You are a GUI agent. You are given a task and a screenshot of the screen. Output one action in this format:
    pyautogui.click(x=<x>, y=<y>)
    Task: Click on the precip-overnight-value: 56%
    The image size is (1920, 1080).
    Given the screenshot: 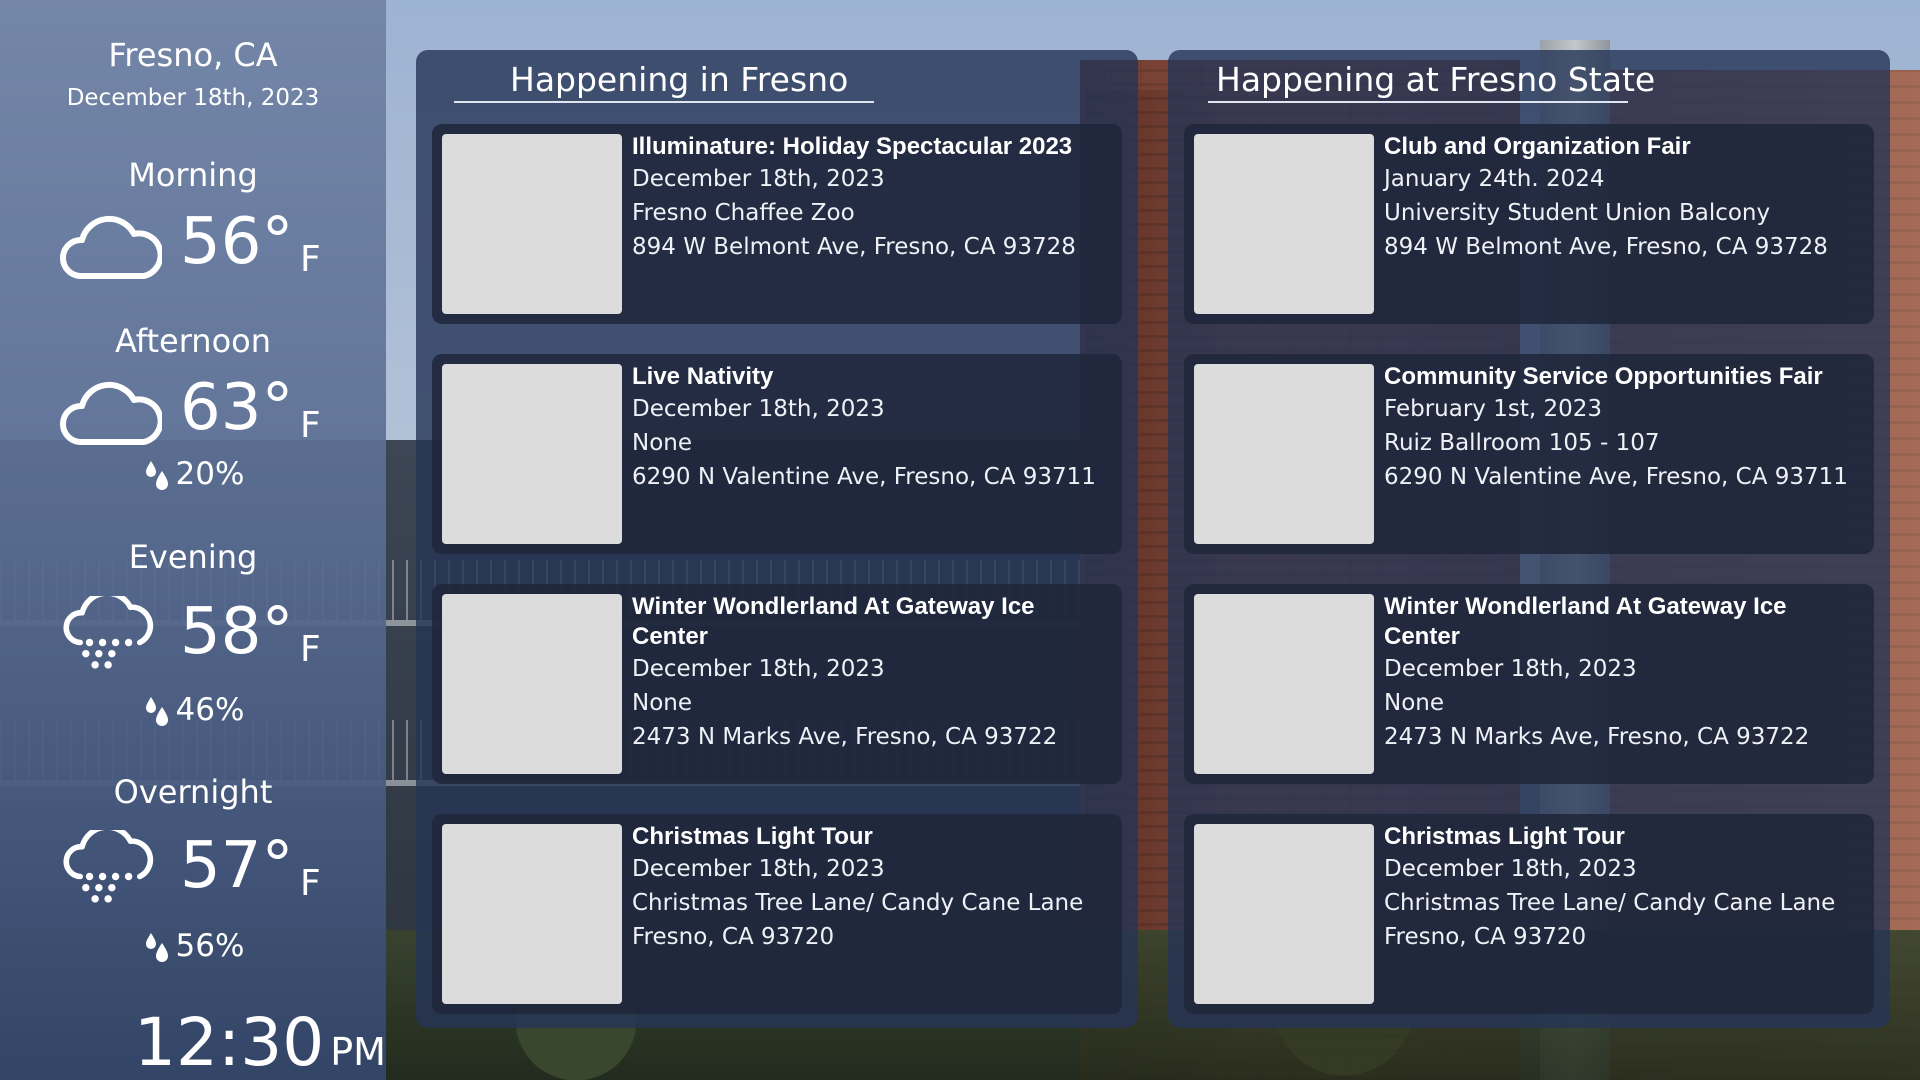 What is the action you would take?
    pyautogui.click(x=210, y=946)
    